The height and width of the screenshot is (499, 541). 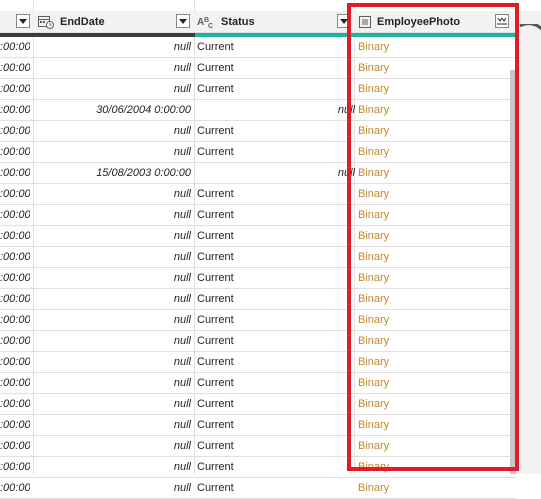 What do you see at coordinates (502, 21) in the screenshot?
I see `expand-column-button` at bounding box center [502, 21].